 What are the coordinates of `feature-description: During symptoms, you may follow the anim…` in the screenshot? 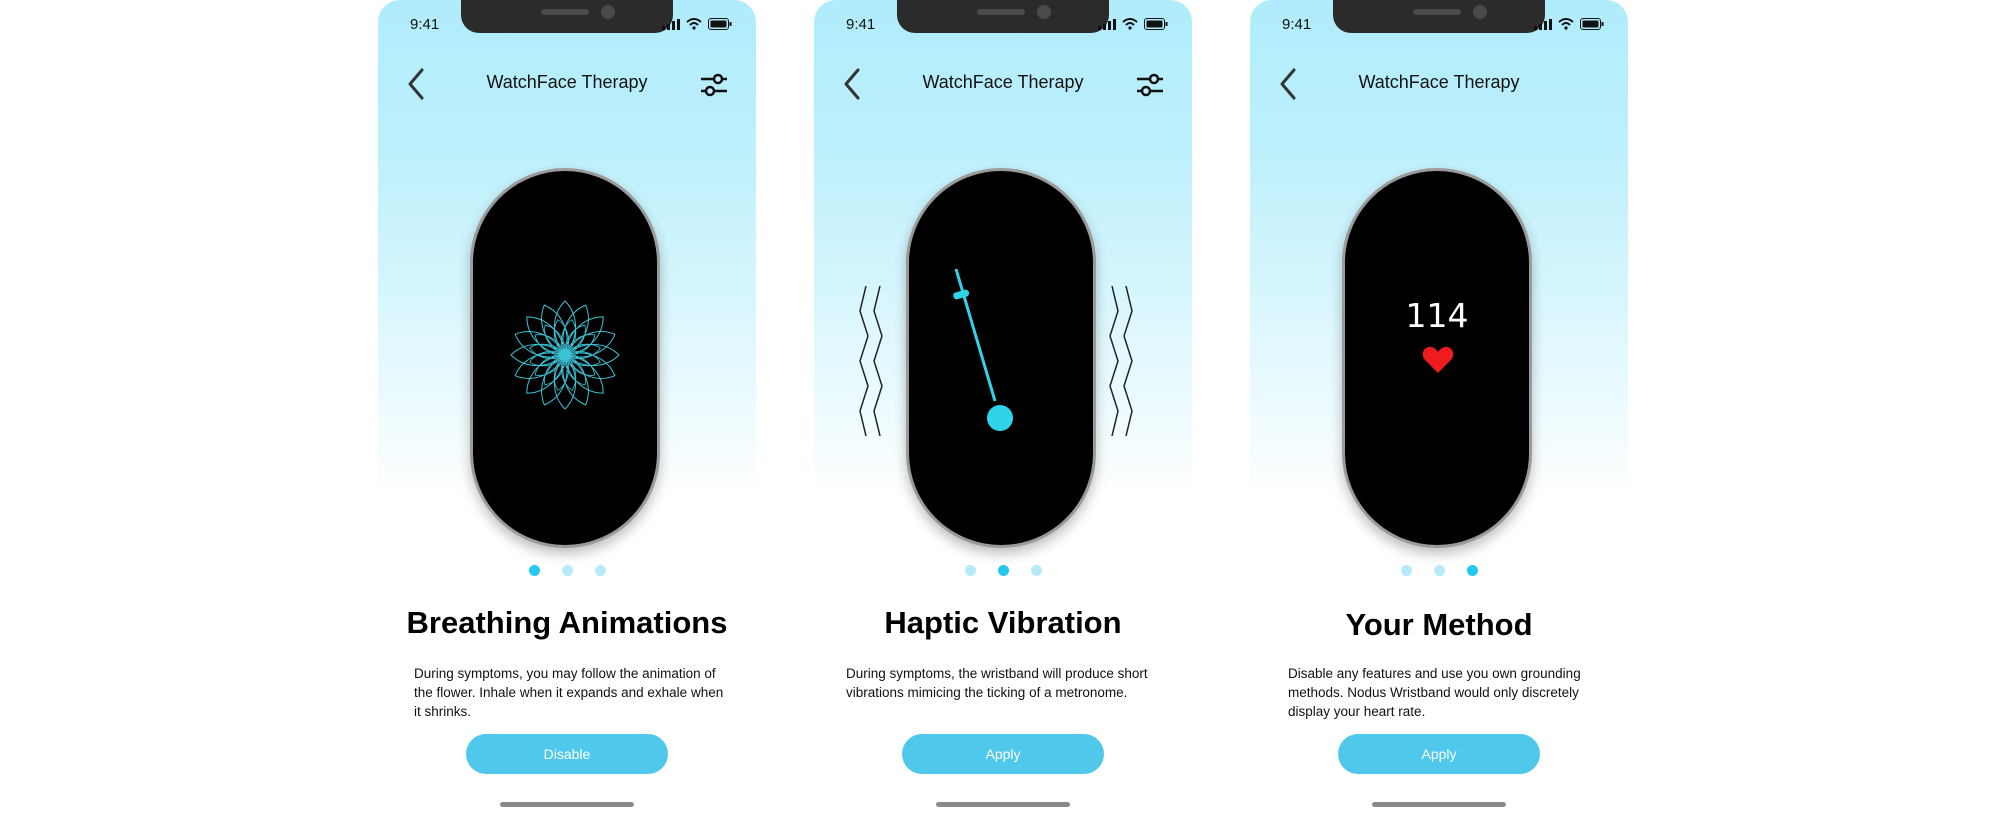 It's located at (569, 692).